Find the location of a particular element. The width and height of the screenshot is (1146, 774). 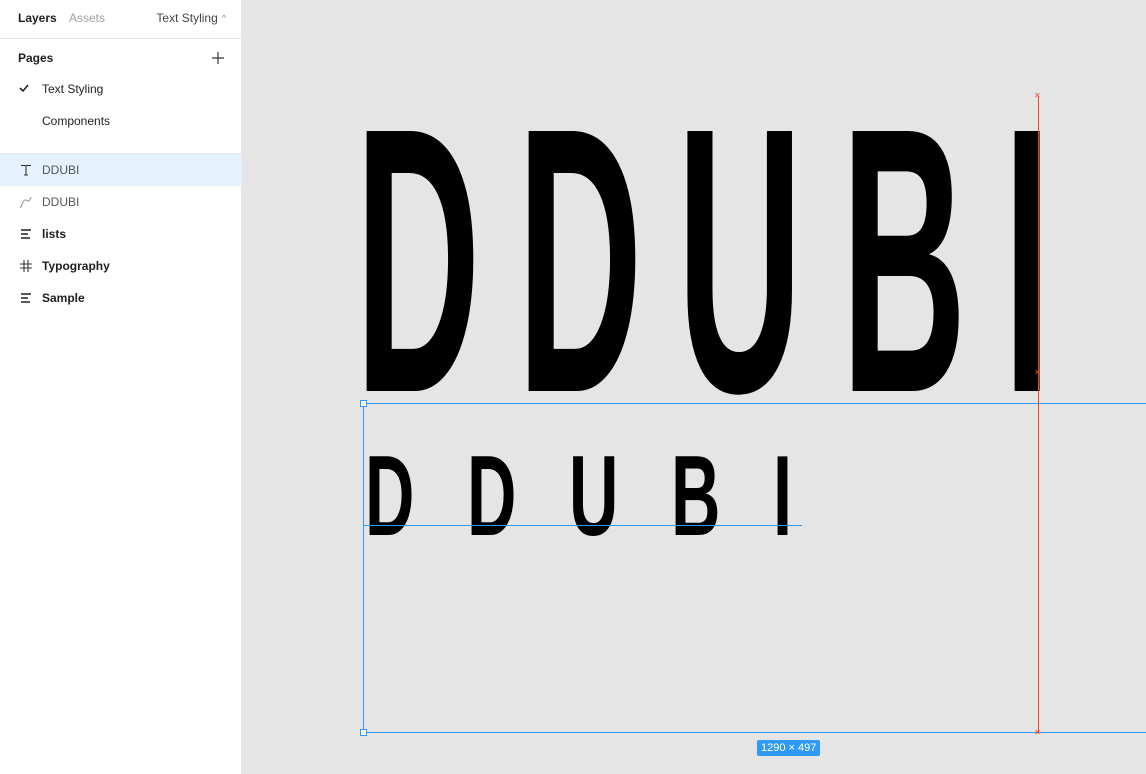

text-baseline-guide is located at coordinates (582, 525).